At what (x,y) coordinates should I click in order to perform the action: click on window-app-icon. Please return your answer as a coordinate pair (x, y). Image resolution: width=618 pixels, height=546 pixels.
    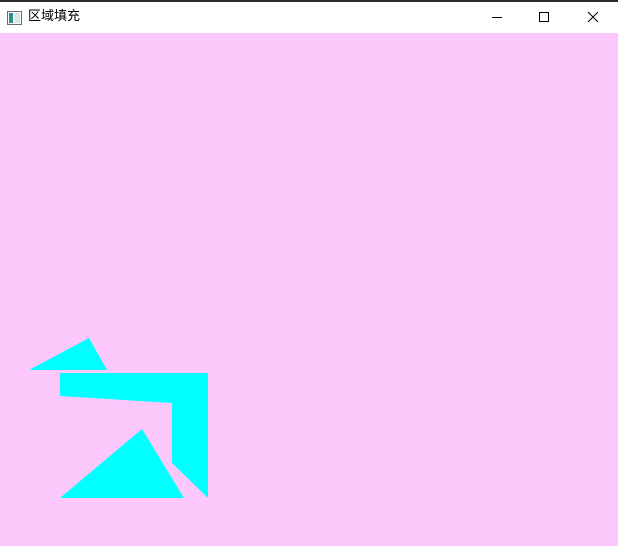
    Looking at the image, I should click on (14, 17).